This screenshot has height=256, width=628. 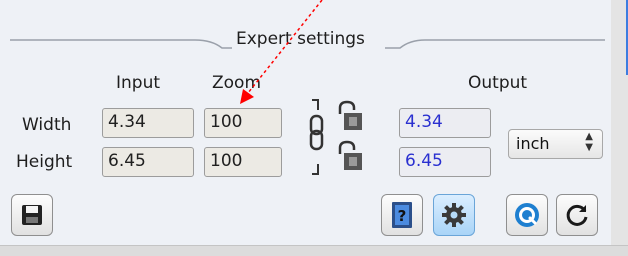 I want to click on group-title: Expert settings, so click(x=300, y=39).